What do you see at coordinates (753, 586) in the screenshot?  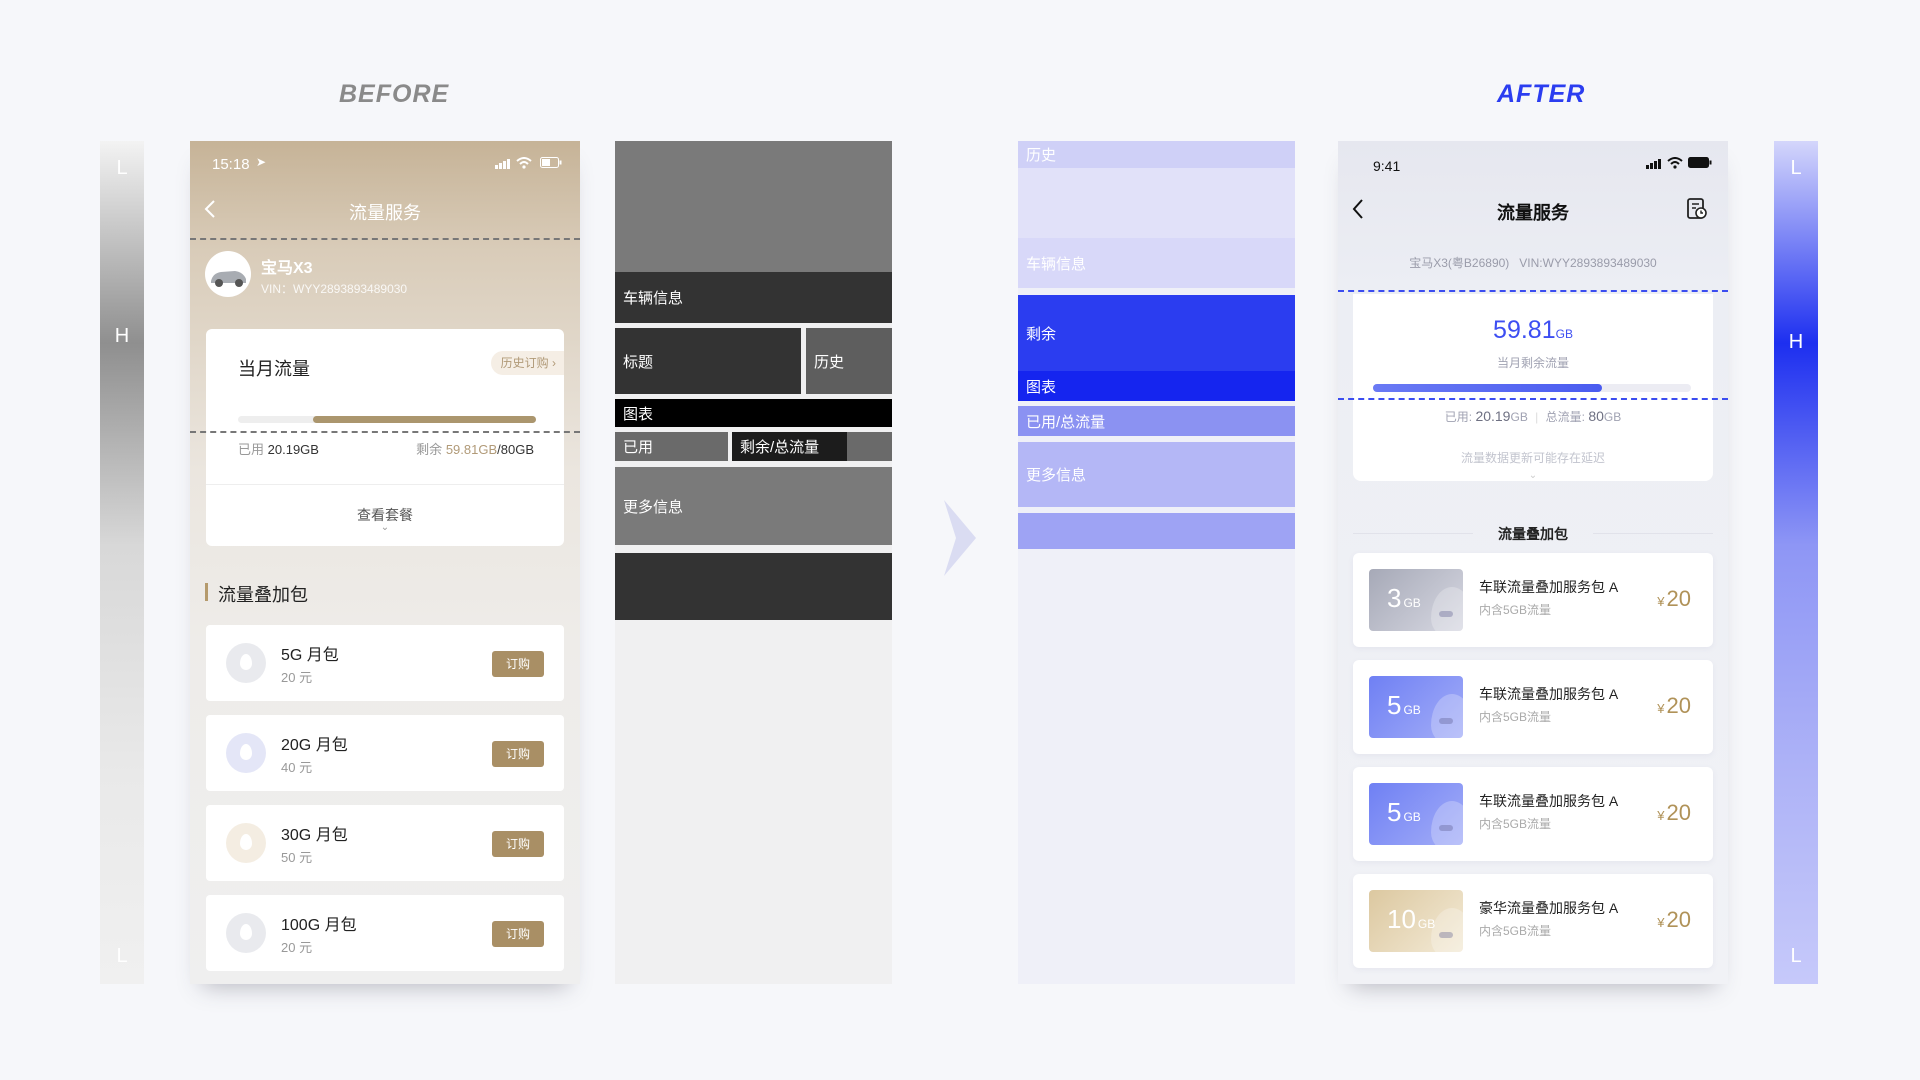 I see `wf-bottom-block` at bounding box center [753, 586].